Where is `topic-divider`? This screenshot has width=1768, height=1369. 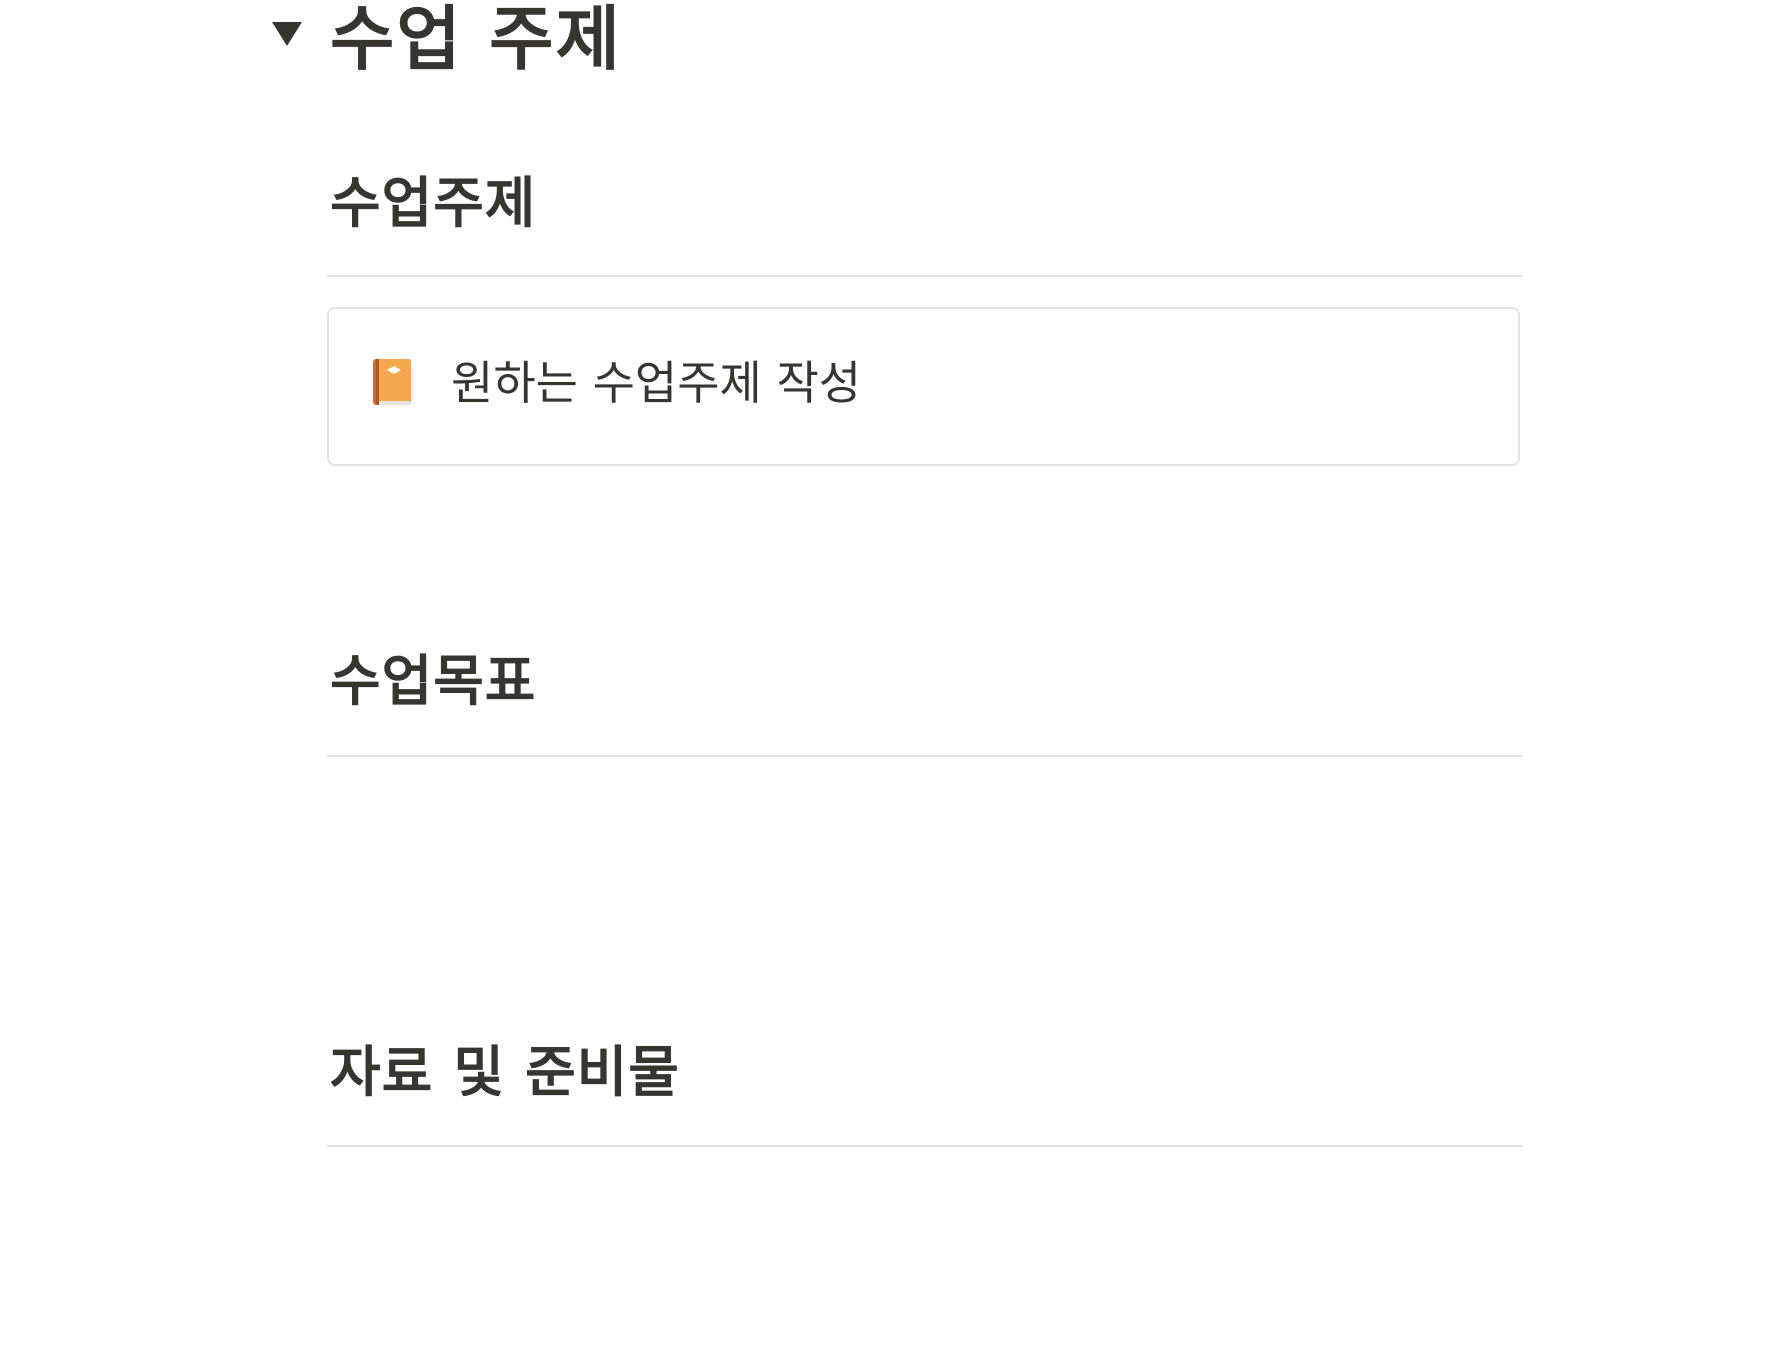 topic-divider is located at coordinates (924, 276).